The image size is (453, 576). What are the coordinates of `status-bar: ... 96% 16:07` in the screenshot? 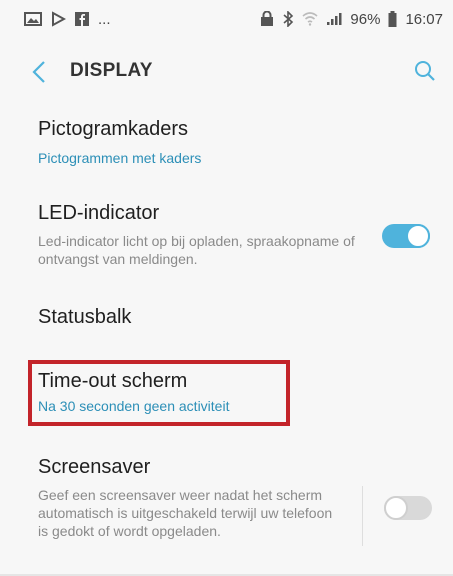 It's located at (226, 19).